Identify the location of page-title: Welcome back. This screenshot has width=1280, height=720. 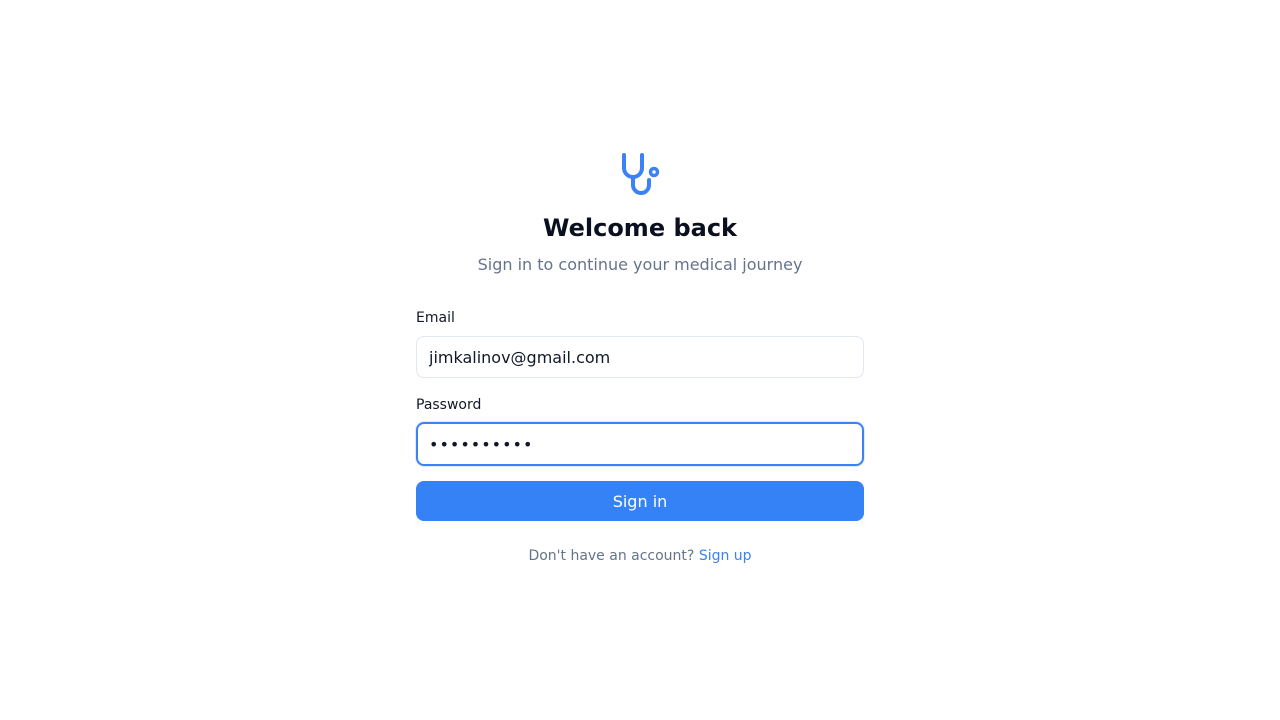
(640, 228).